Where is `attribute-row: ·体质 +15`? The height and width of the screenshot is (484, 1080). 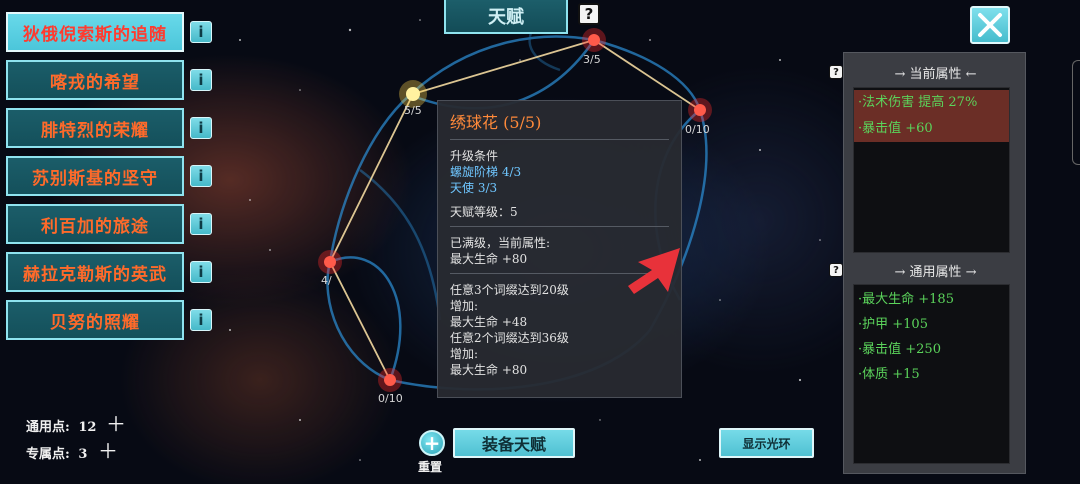 attribute-row: ·体质 +15 is located at coordinates (889, 374).